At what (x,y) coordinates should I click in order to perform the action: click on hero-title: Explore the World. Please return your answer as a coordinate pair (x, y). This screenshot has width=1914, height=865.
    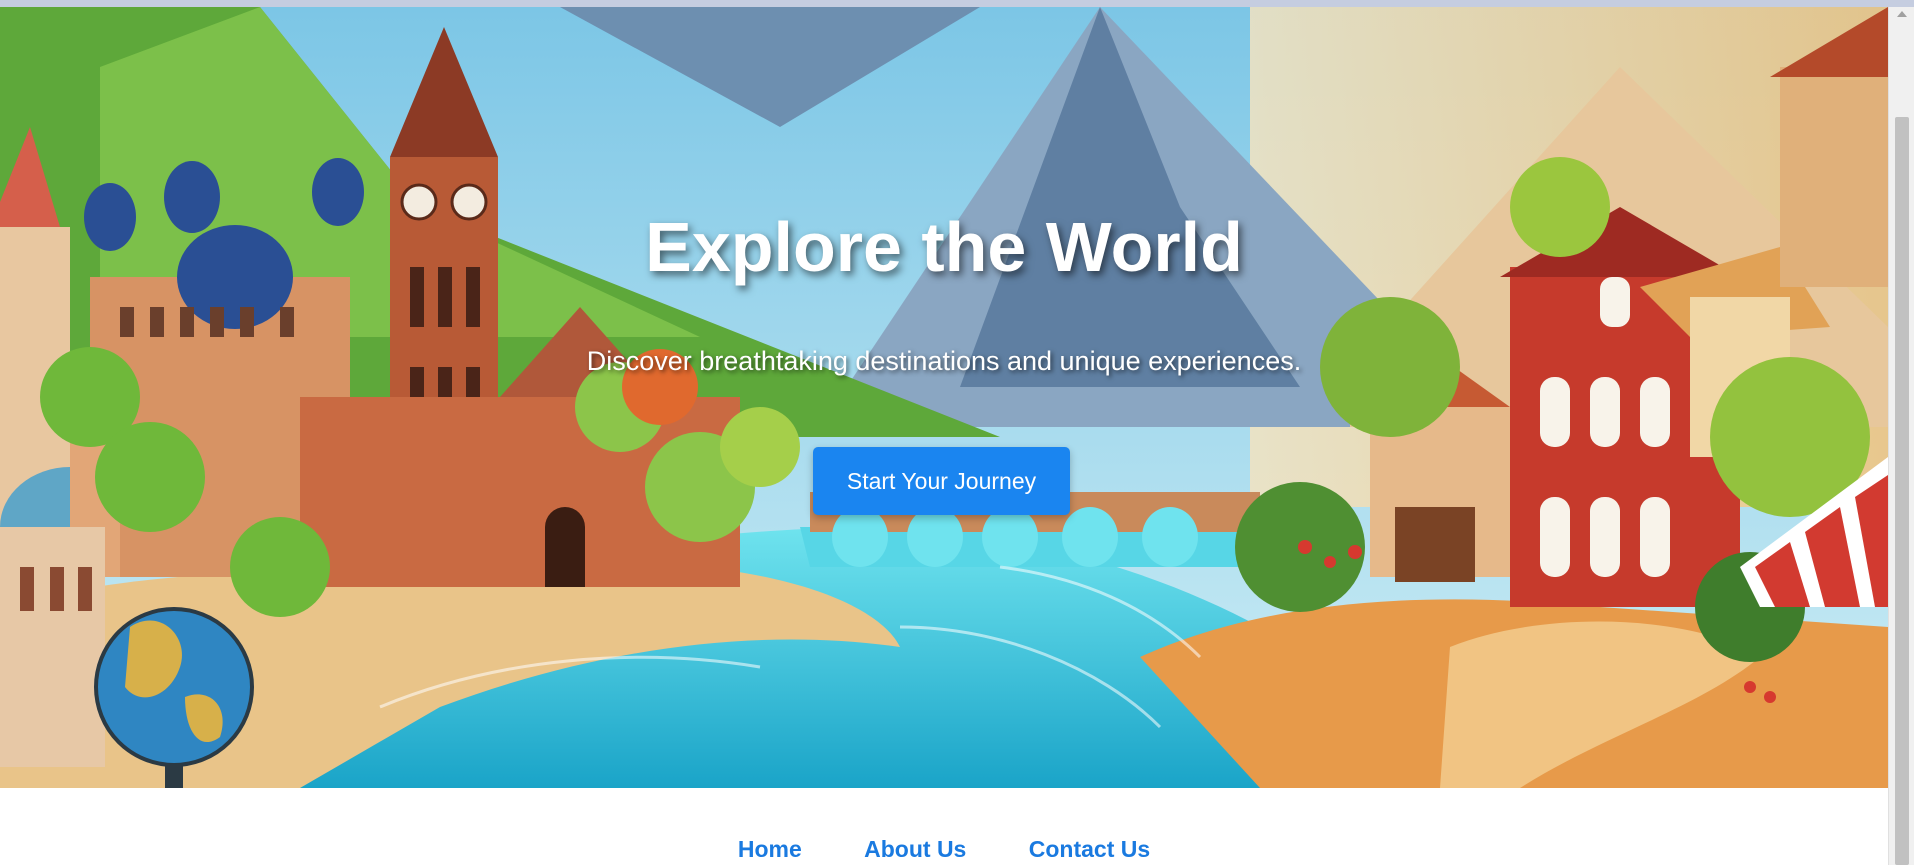
    Looking at the image, I should click on (944, 247).